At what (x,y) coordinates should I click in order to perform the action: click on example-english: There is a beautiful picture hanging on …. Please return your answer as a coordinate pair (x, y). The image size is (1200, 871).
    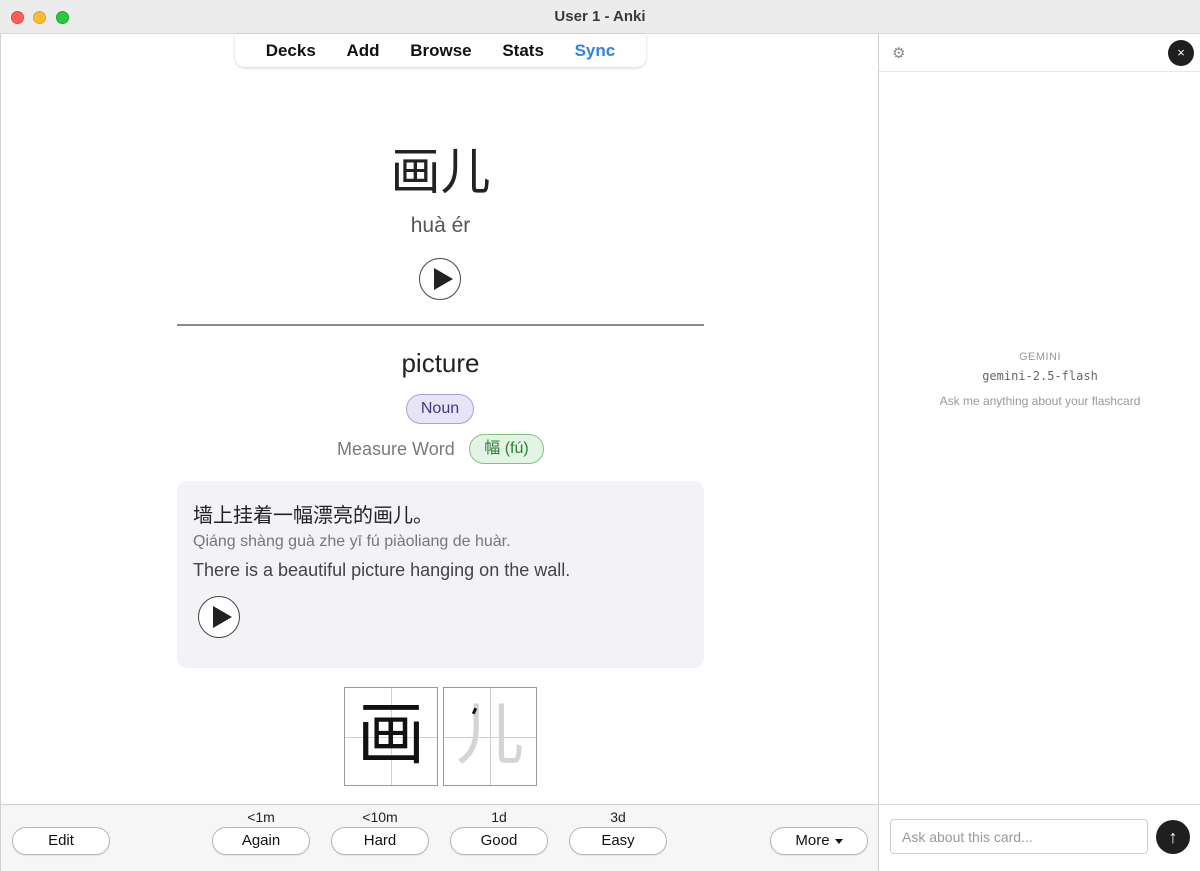
    Looking at the image, I should click on (382, 570).